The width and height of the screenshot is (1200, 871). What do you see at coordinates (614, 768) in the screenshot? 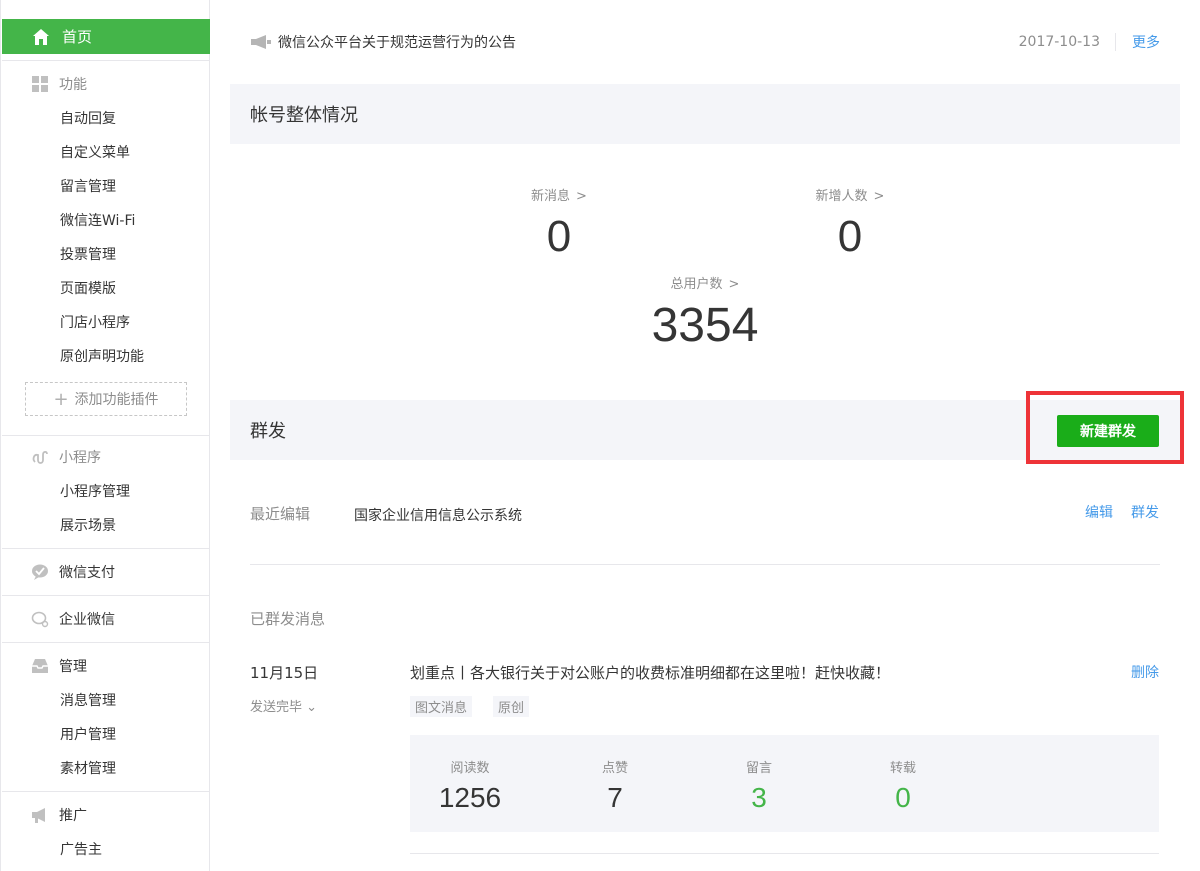
I see `stat-label: 点赞` at bounding box center [614, 768].